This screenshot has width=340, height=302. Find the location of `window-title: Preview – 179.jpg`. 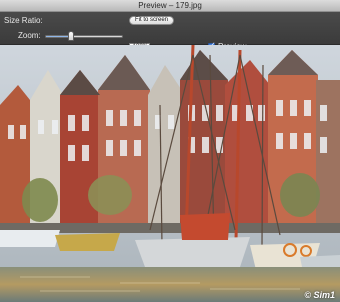

window-title: Preview – 179.jpg is located at coordinates (170, 5).